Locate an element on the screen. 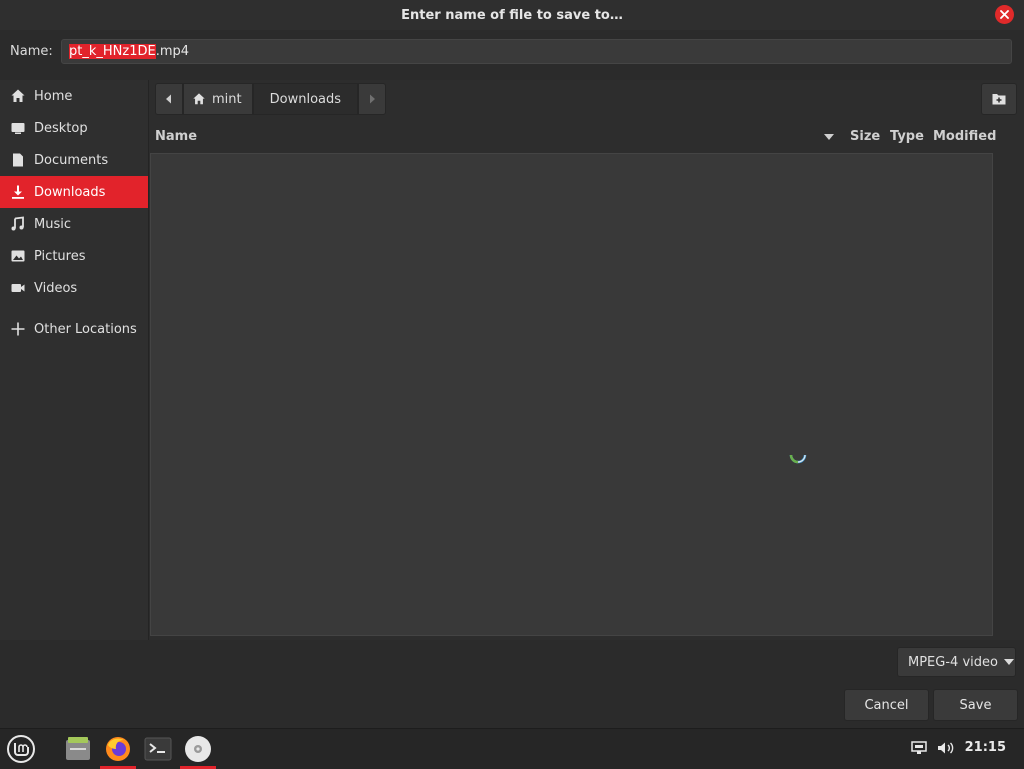  sidebar-item-label: Videos is located at coordinates (56, 288).